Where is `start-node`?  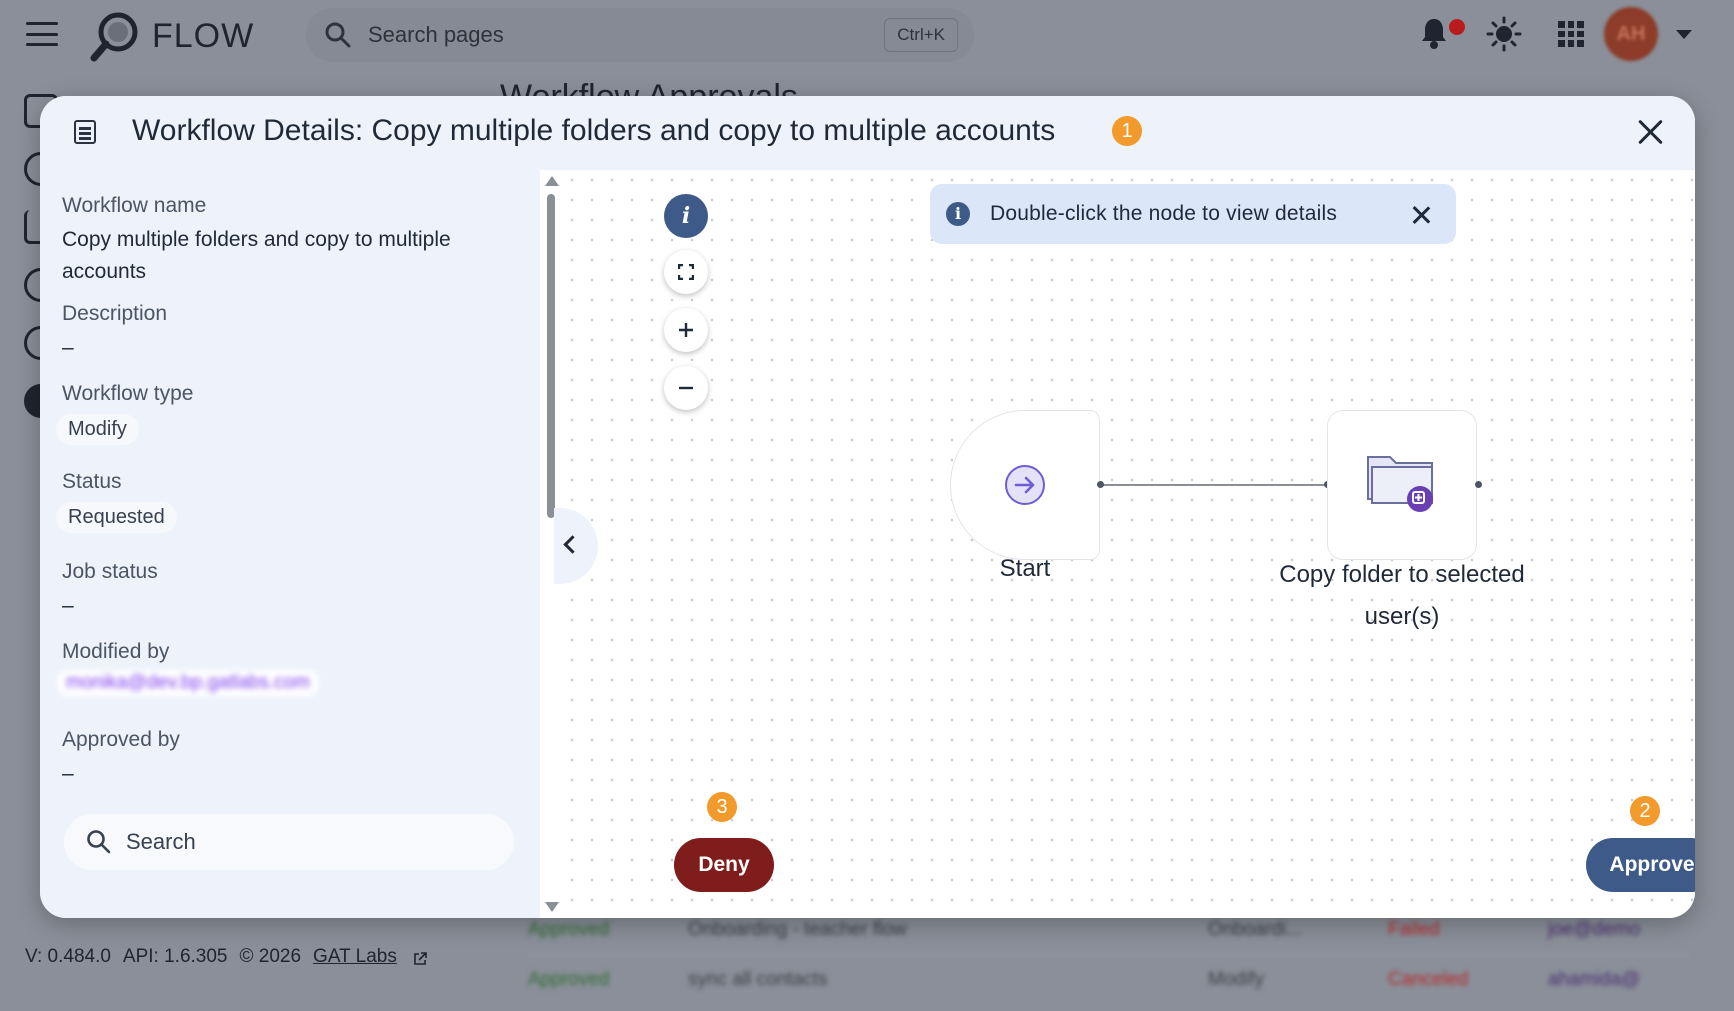 start-node is located at coordinates (1025, 485).